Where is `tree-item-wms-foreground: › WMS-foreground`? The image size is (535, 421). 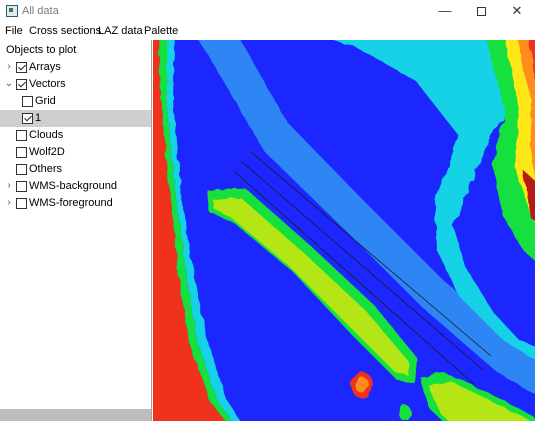
tree-item-wms-foreground: › WMS-foreground is located at coordinates (75, 203).